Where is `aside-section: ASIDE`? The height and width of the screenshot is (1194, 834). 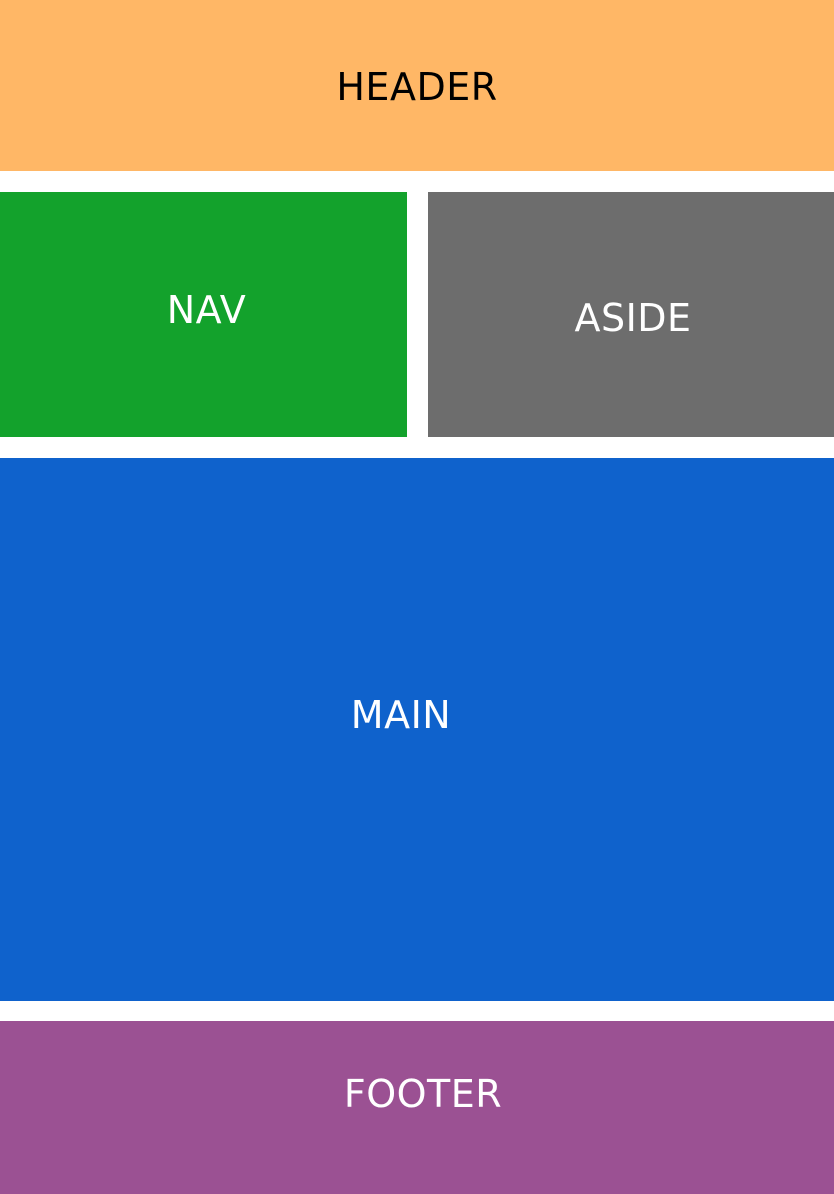
aside-section: ASIDE is located at coordinates (631, 314).